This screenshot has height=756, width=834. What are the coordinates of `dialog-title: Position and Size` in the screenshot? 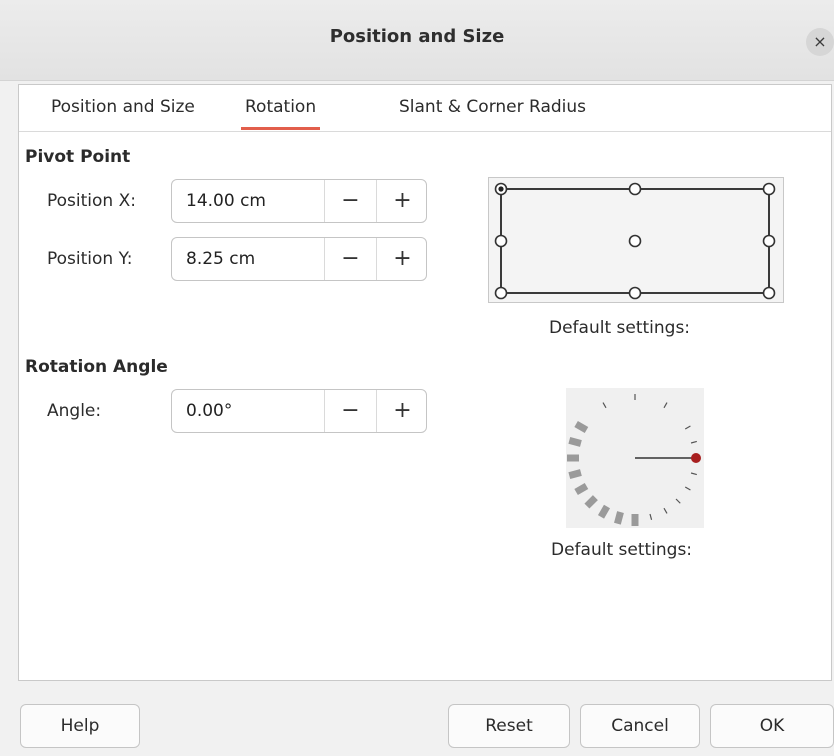 It's located at (417, 36).